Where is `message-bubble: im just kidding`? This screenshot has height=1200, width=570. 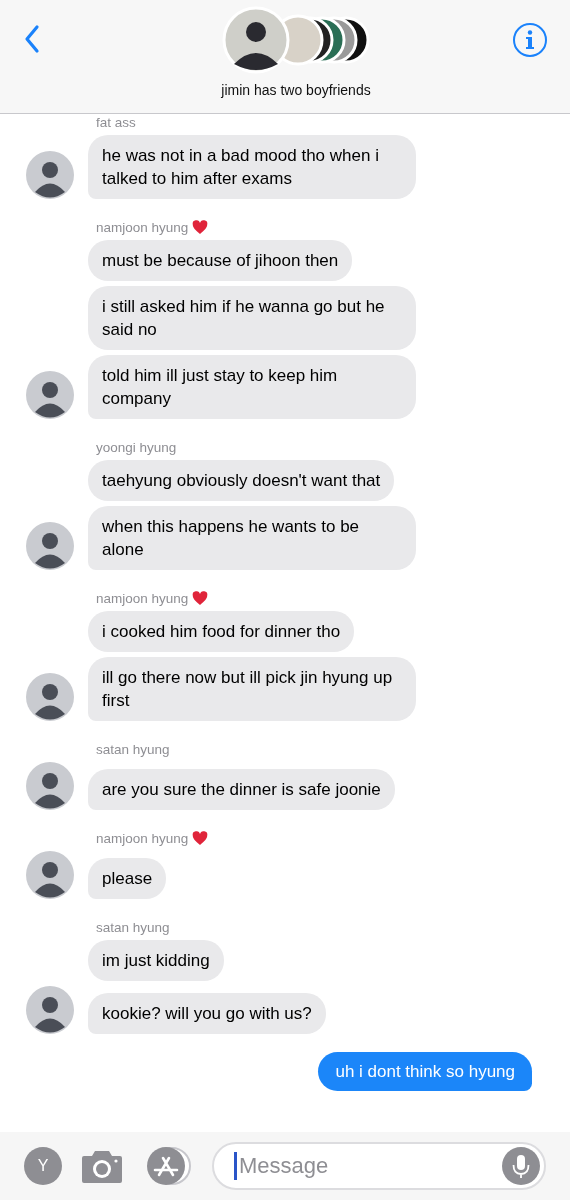
message-bubble: im just kidding is located at coordinates (156, 960).